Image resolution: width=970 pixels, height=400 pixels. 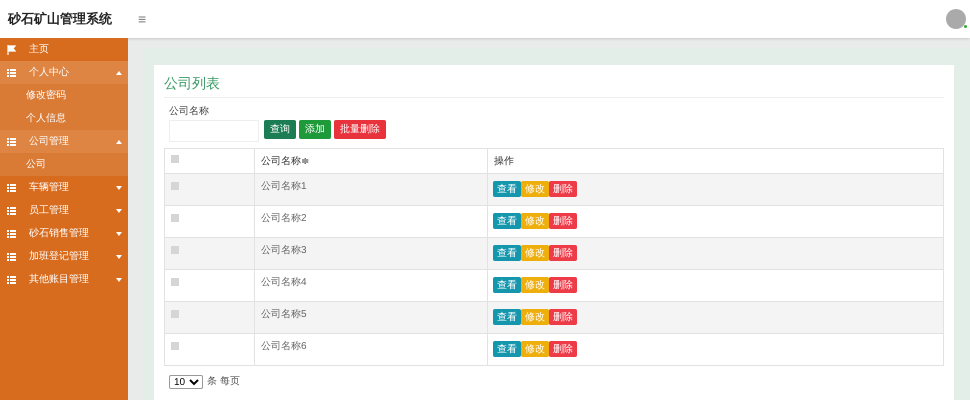 What do you see at coordinates (142, 19) in the screenshot?
I see `menu-toggle: ≡` at bounding box center [142, 19].